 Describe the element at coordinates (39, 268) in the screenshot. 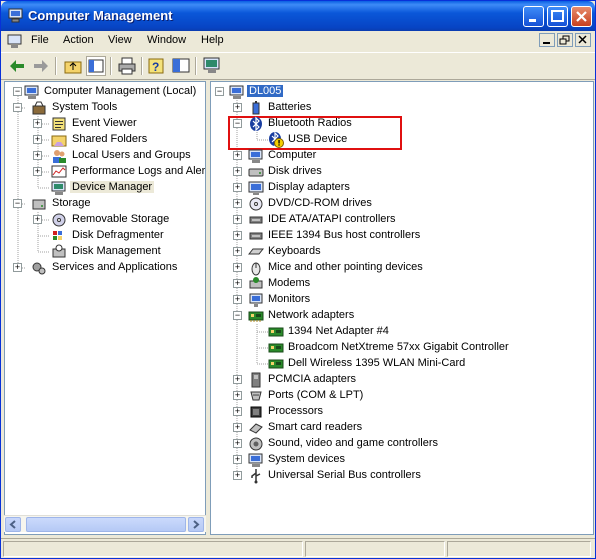

I see `services-icon` at that location.